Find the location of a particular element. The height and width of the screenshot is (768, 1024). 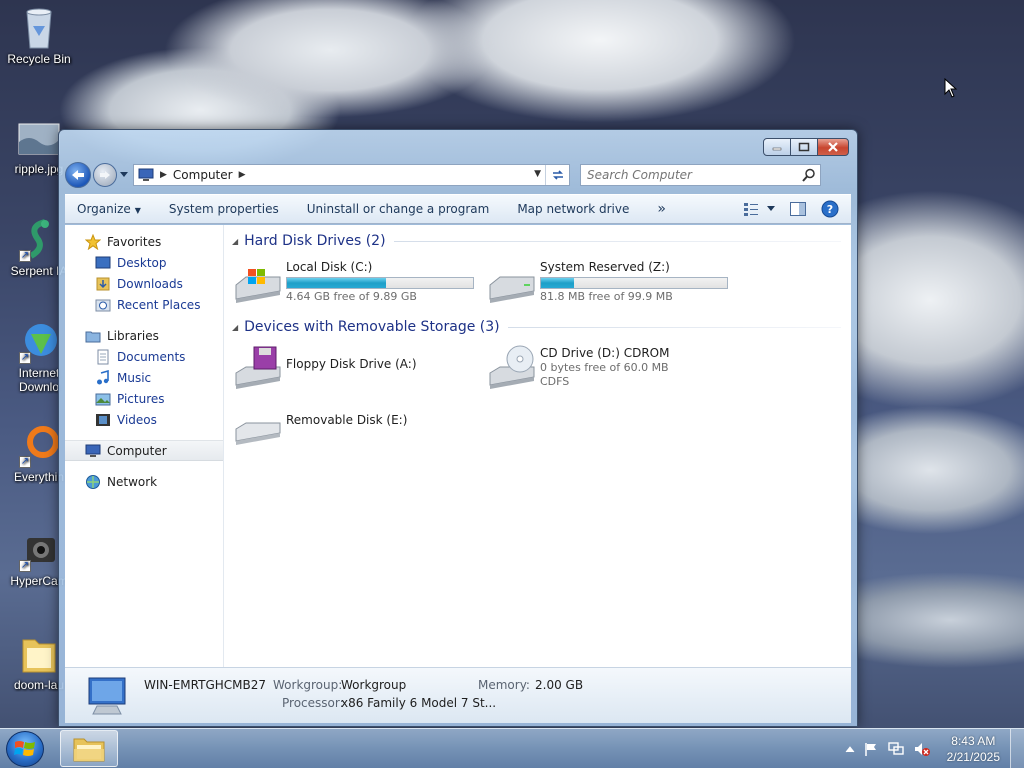

drive-info: Local Disk (C:) 4.64 GB free of 9.89 GB is located at coordinates (379, 285).